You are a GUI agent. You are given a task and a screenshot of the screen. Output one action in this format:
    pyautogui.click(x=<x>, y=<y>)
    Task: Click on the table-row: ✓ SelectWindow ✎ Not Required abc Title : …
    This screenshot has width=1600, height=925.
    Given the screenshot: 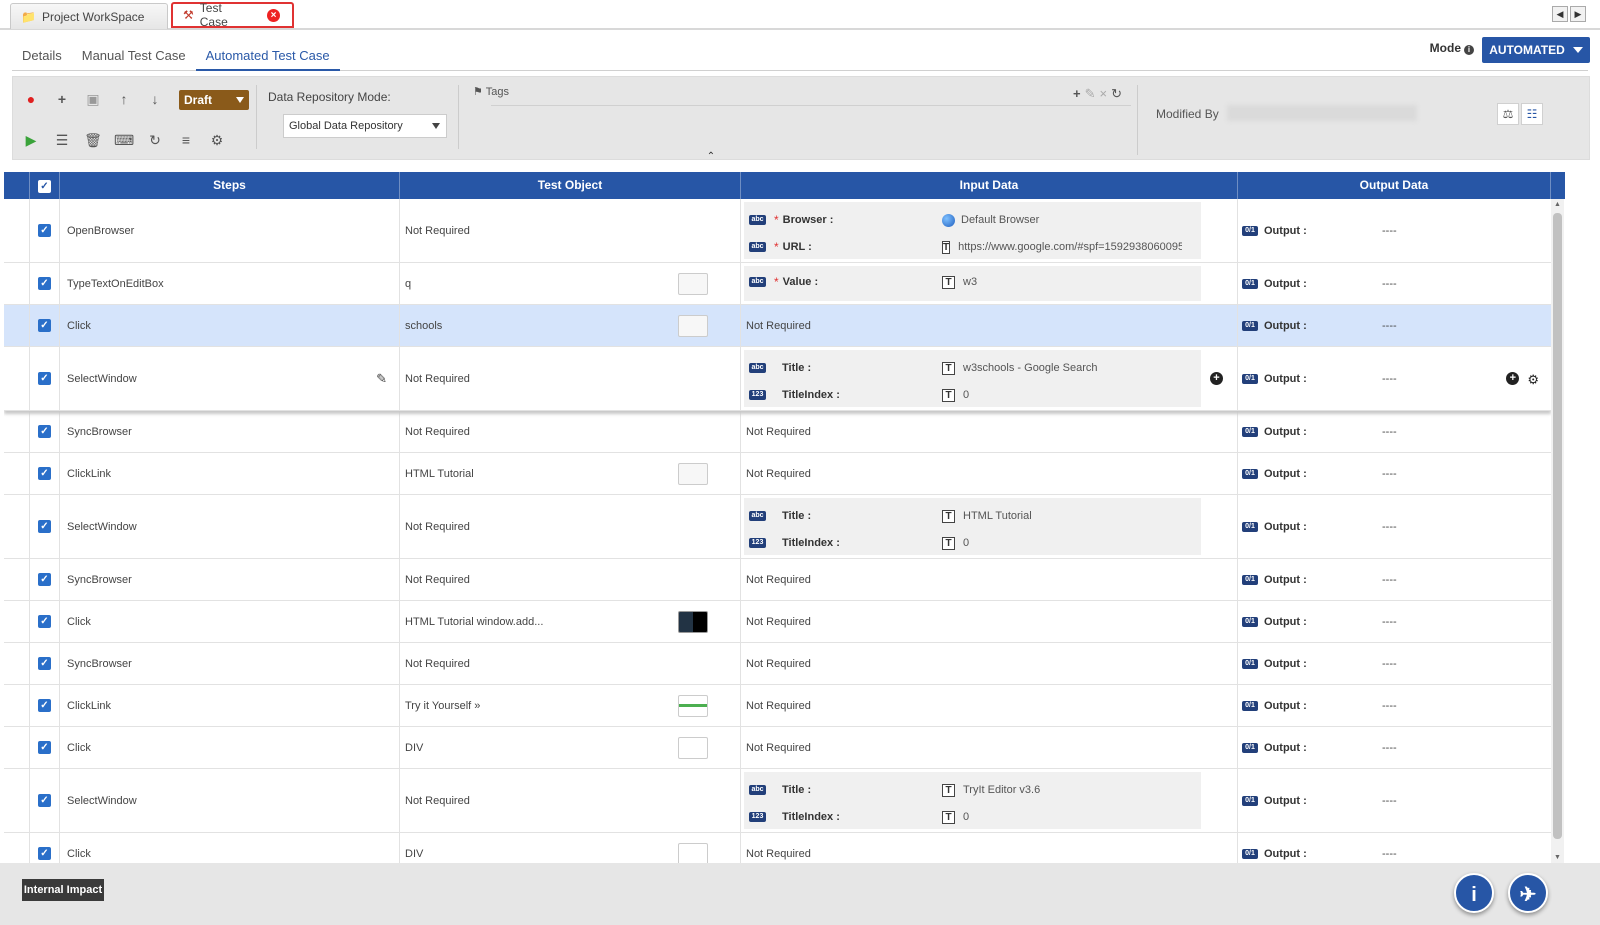 What is the action you would take?
    pyautogui.click(x=777, y=379)
    